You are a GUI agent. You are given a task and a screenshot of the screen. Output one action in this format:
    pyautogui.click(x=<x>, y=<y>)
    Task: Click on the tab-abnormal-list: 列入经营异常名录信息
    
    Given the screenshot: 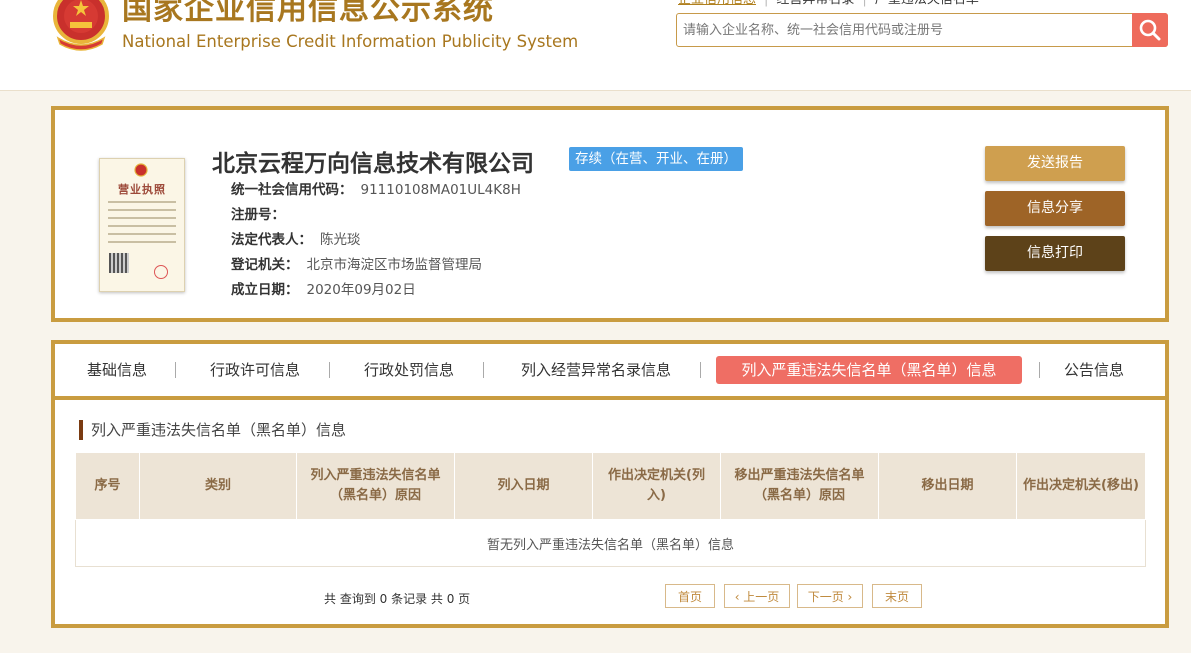 What is the action you would take?
    pyautogui.click(x=596, y=370)
    